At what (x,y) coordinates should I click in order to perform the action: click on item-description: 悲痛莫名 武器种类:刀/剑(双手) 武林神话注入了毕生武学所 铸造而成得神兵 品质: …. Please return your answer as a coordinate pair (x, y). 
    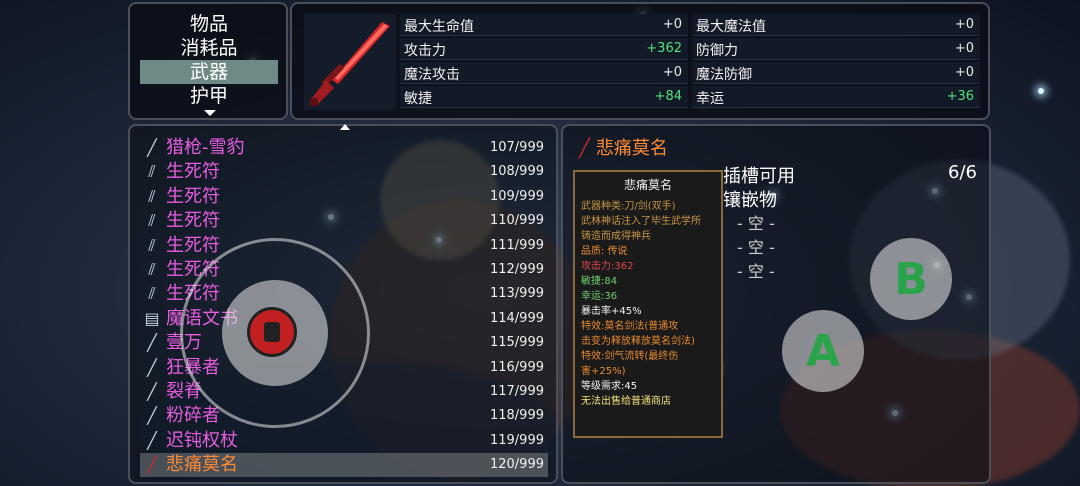
    Looking at the image, I should click on (648, 304).